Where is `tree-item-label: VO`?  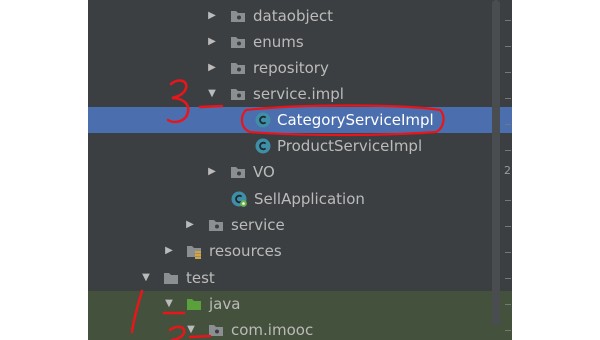 tree-item-label: VO is located at coordinates (264, 172).